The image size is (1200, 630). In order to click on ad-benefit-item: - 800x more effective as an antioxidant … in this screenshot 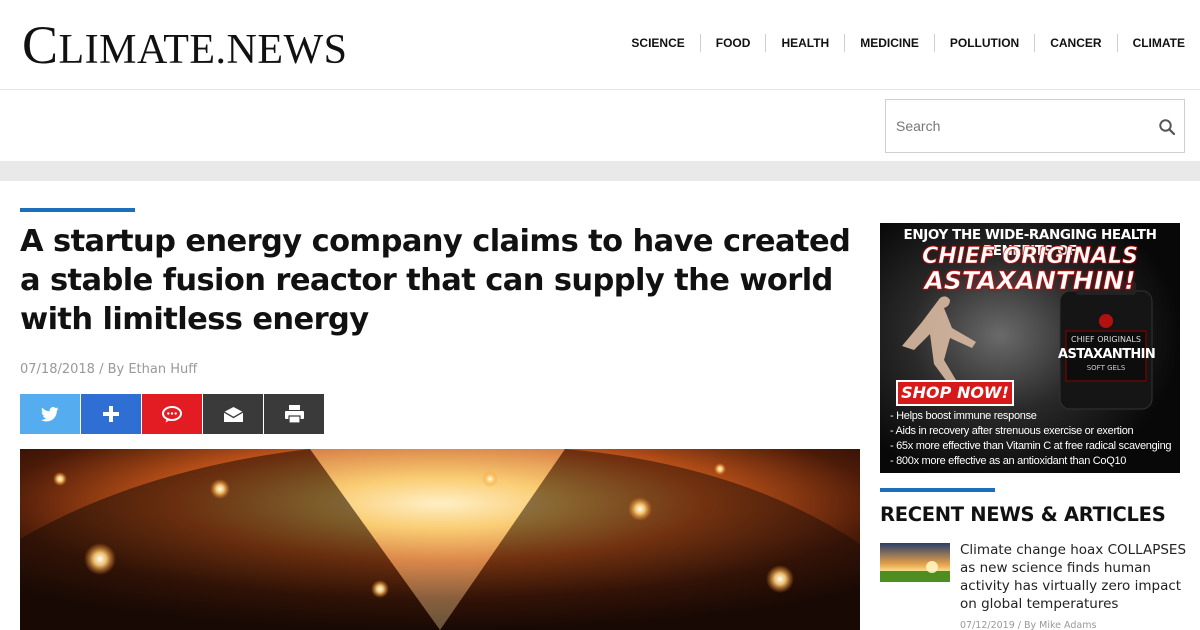, I will do `click(1008, 461)`.